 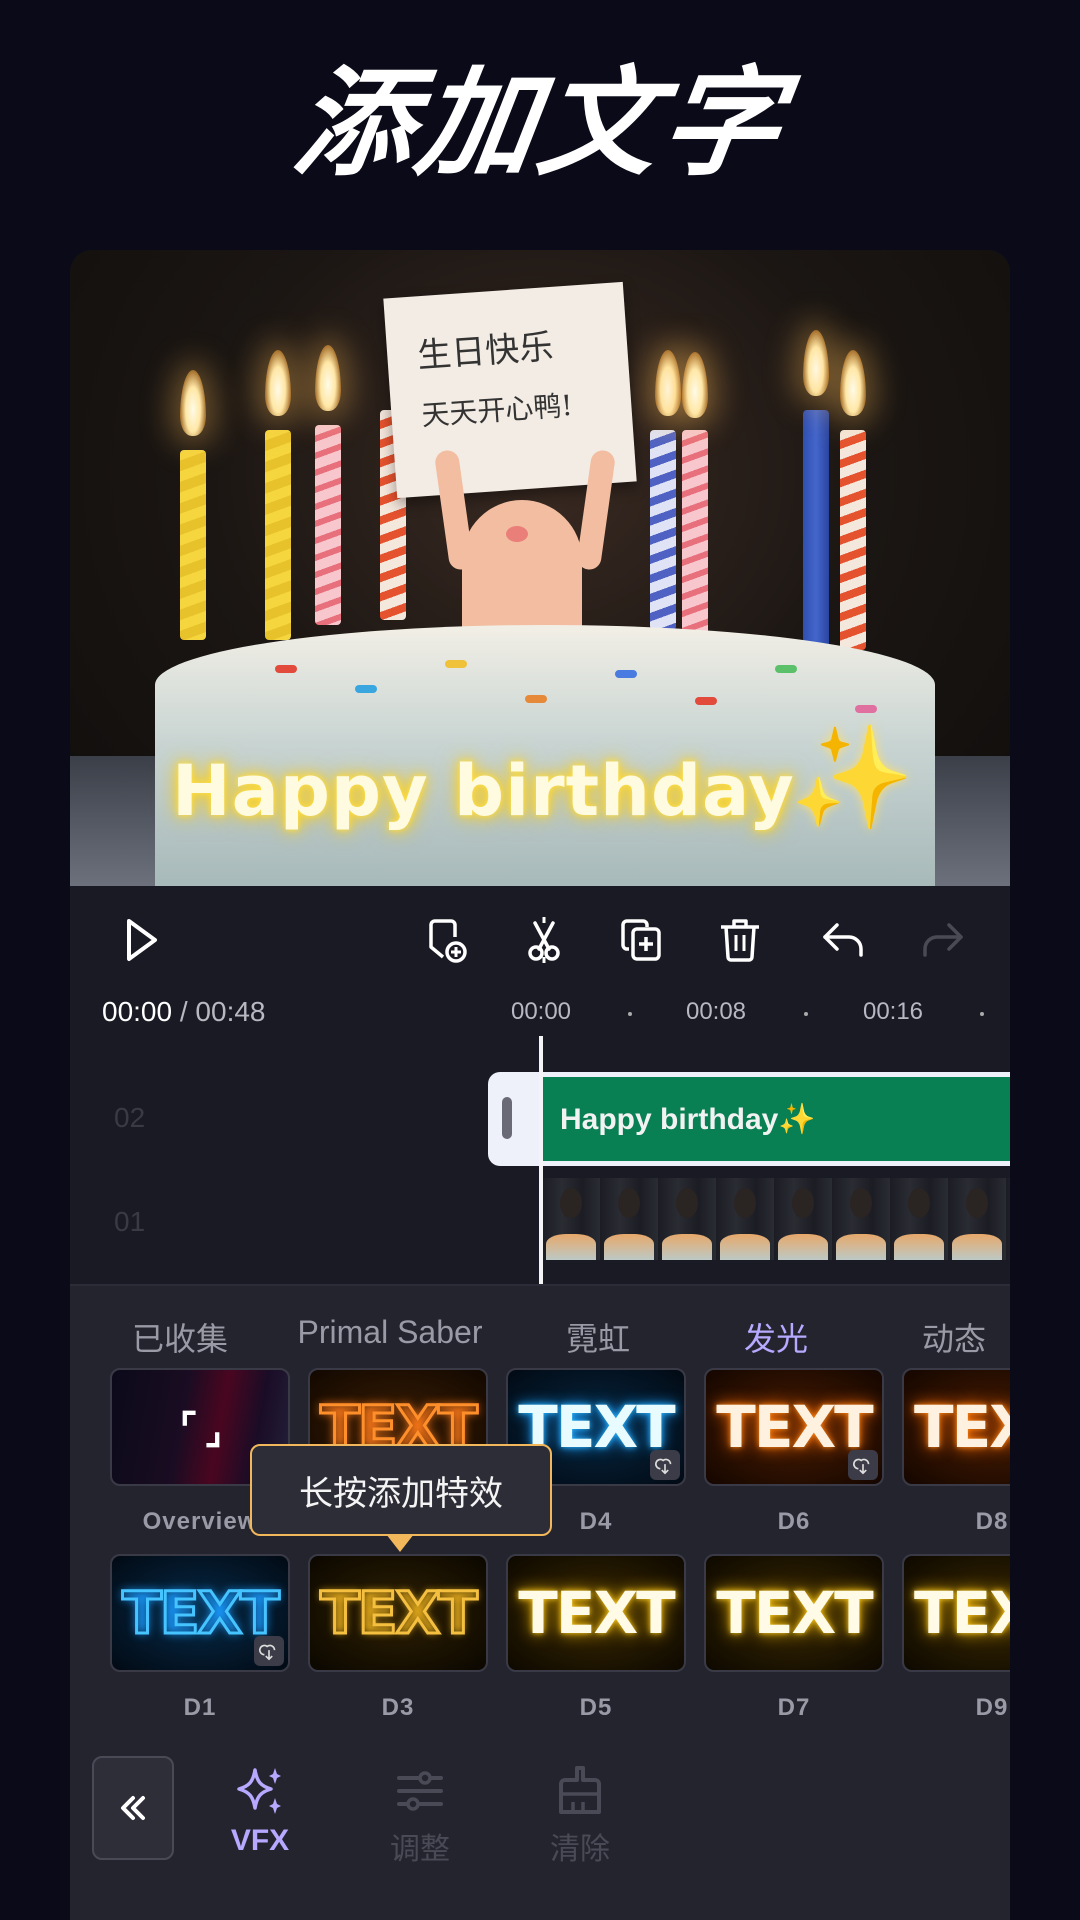 I want to click on nav-adjust: 调整, so click(x=420, y=1816).